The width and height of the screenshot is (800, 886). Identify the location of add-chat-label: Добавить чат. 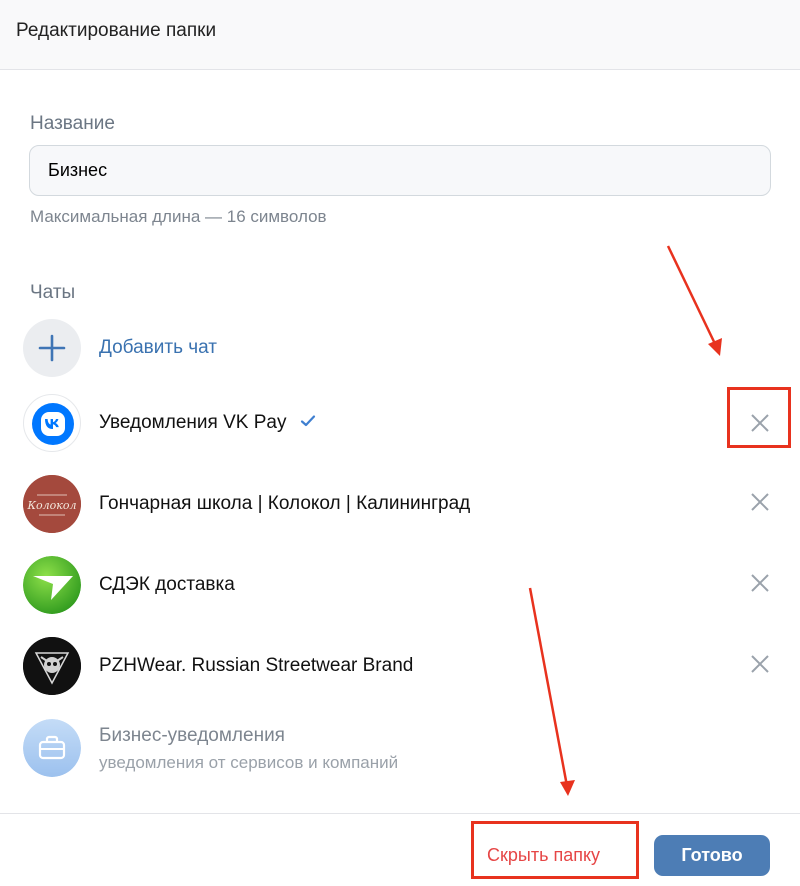
(158, 347).